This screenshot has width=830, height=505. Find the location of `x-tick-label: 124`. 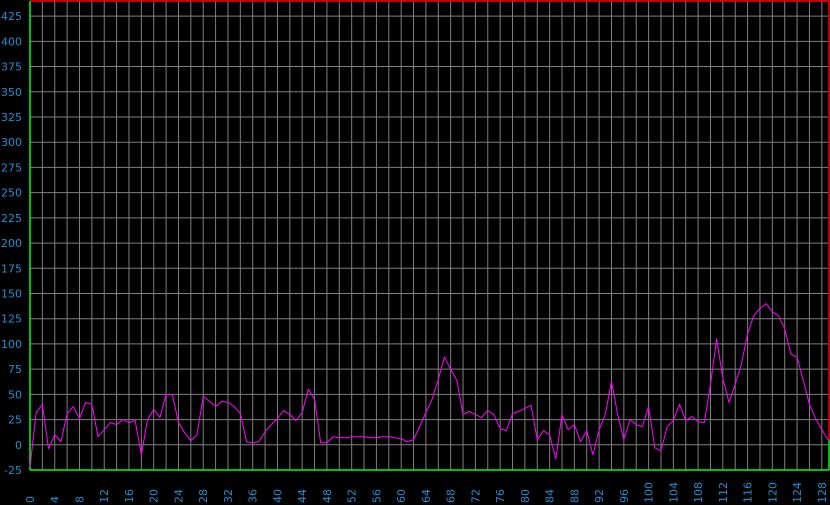

x-tick-label: 124 is located at coordinates (797, 492).